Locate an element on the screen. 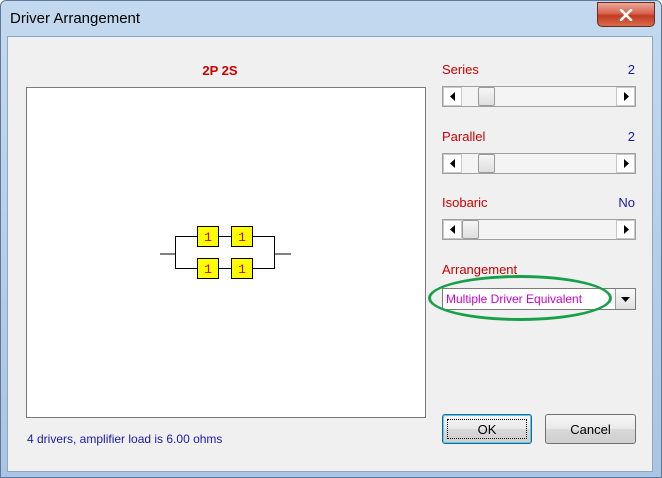 The height and width of the screenshot is (478, 662). isobaric-scroll-left-button is located at coordinates (452, 229).